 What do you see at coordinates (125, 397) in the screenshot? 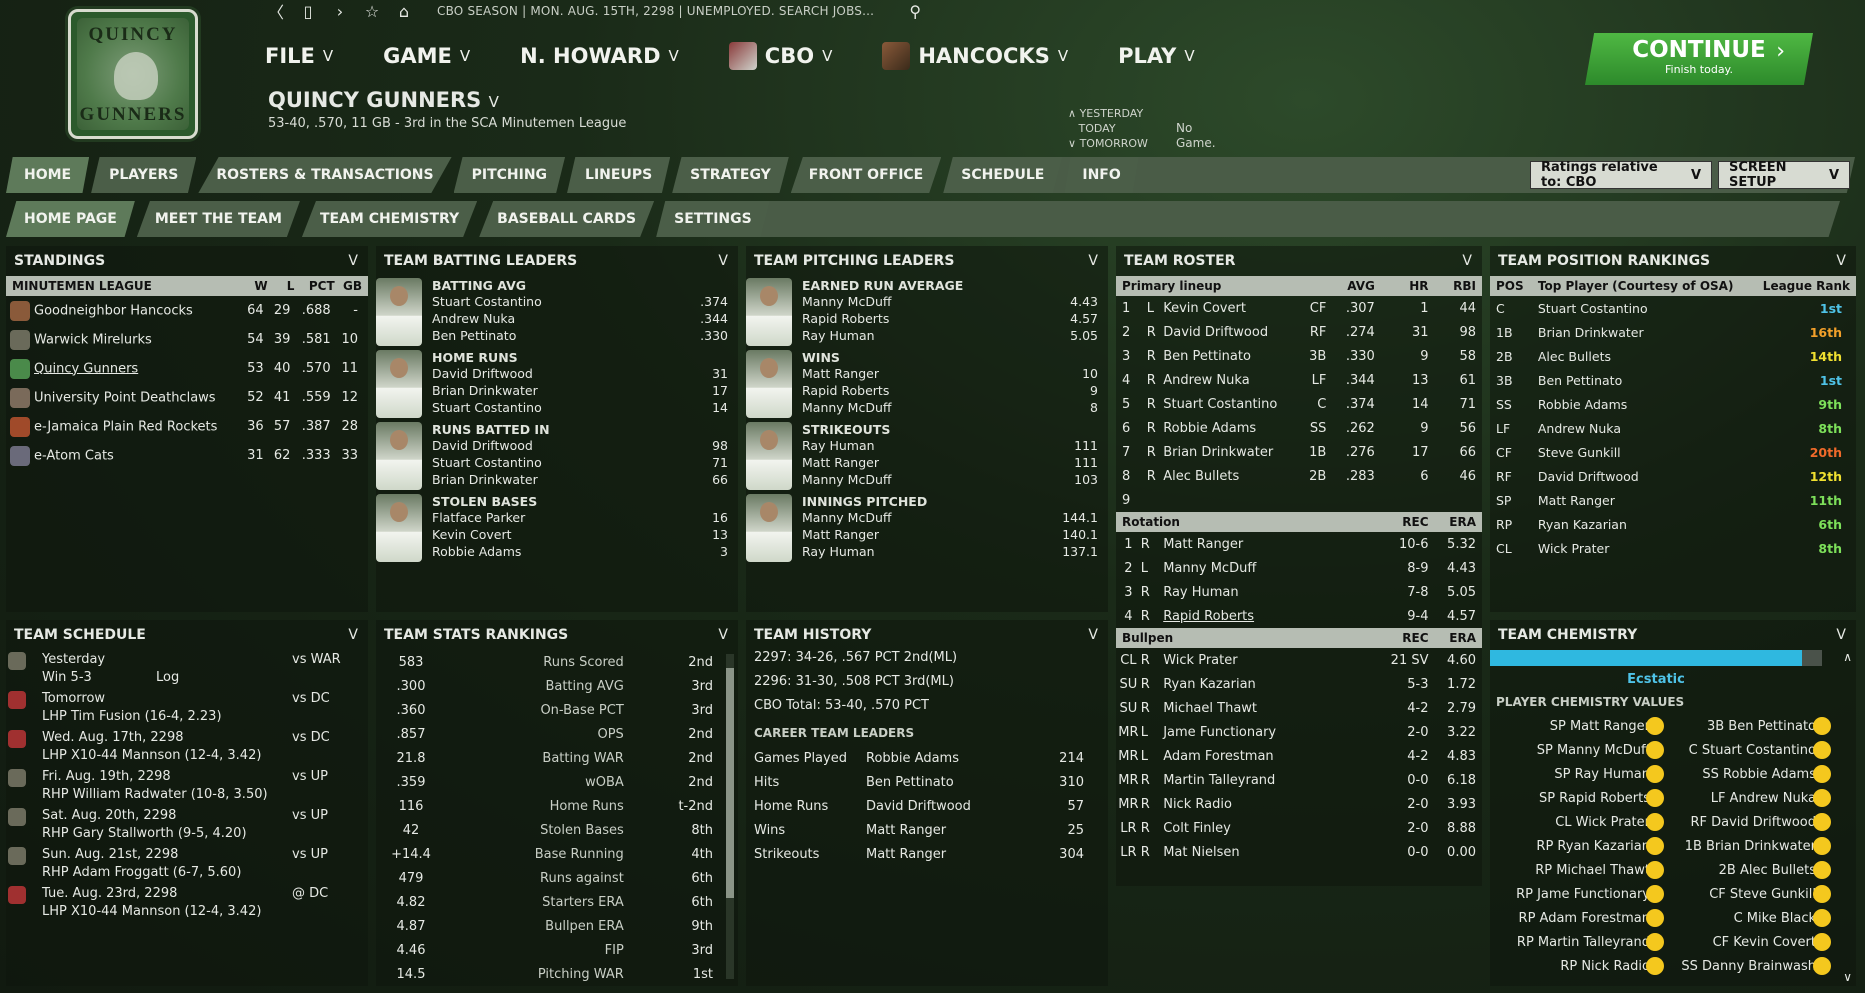
I see `standings-team-name: University Point Deathclaws` at bounding box center [125, 397].